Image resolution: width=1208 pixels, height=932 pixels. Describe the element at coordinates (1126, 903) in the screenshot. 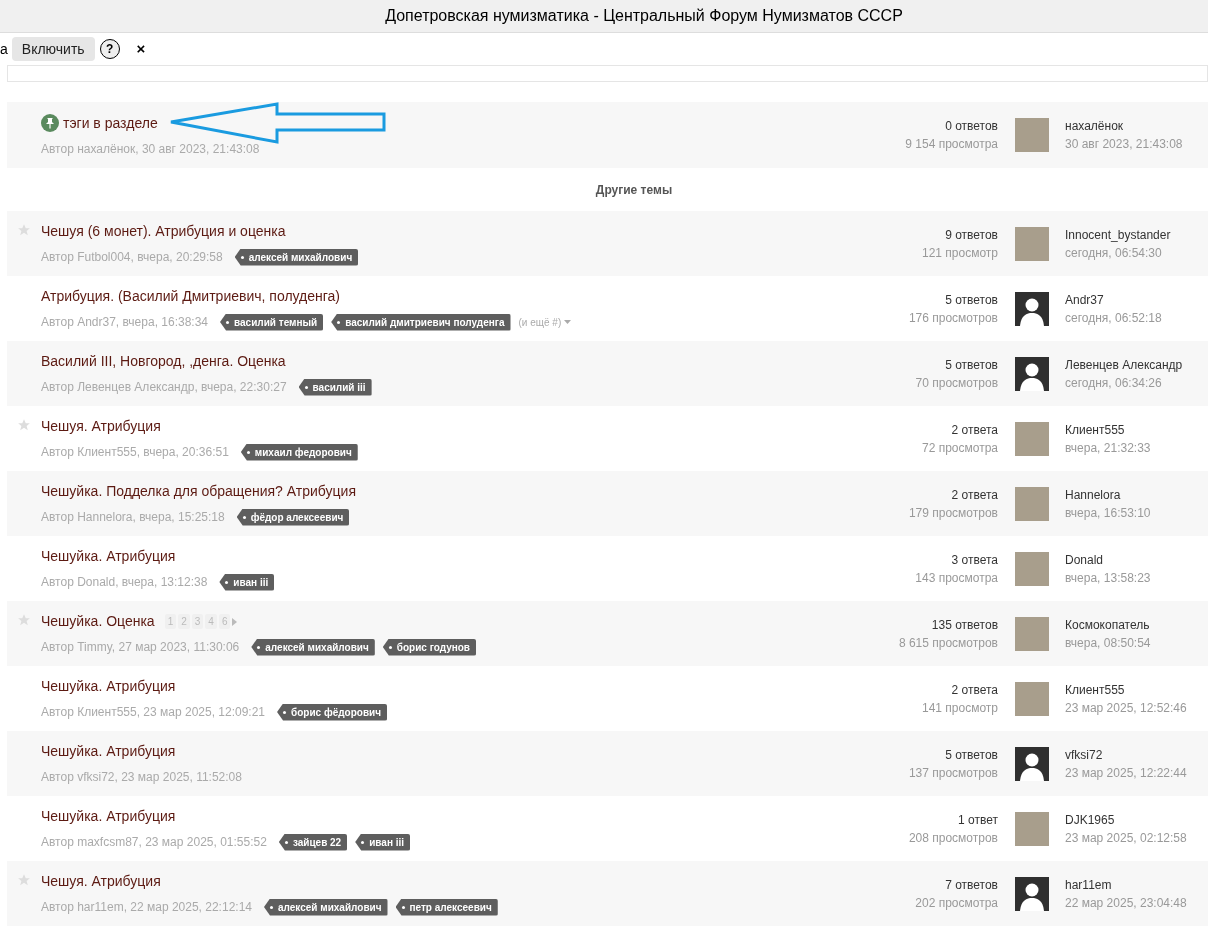

I see `last-post-time: 22 мар 2025, 23:04:48` at that location.